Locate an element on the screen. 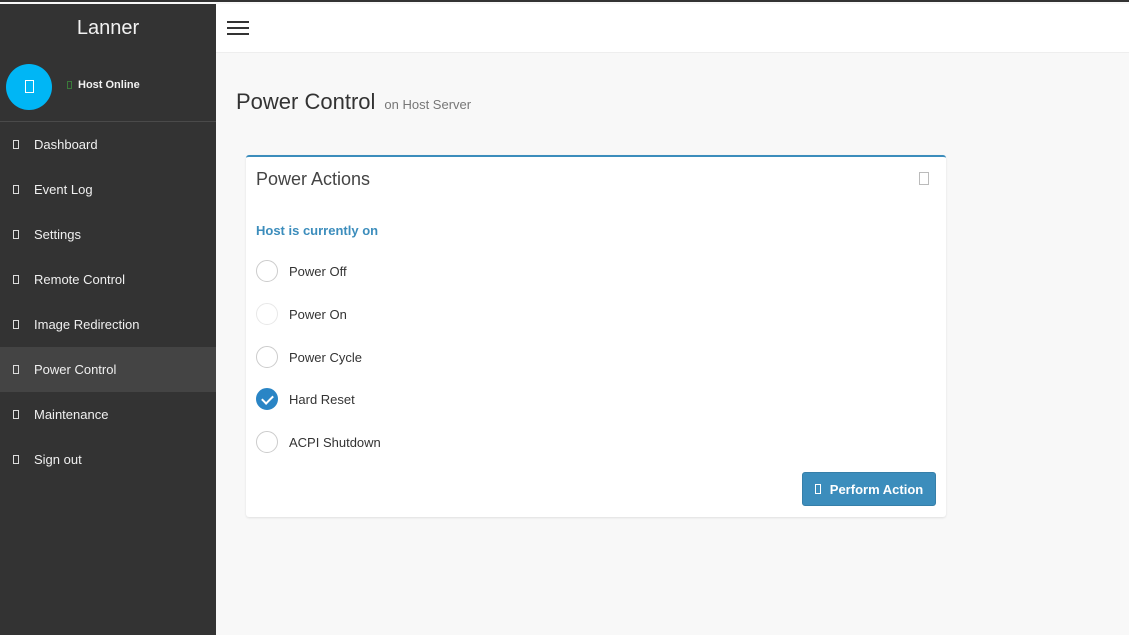  host-status-label: Host Online is located at coordinates (109, 85).